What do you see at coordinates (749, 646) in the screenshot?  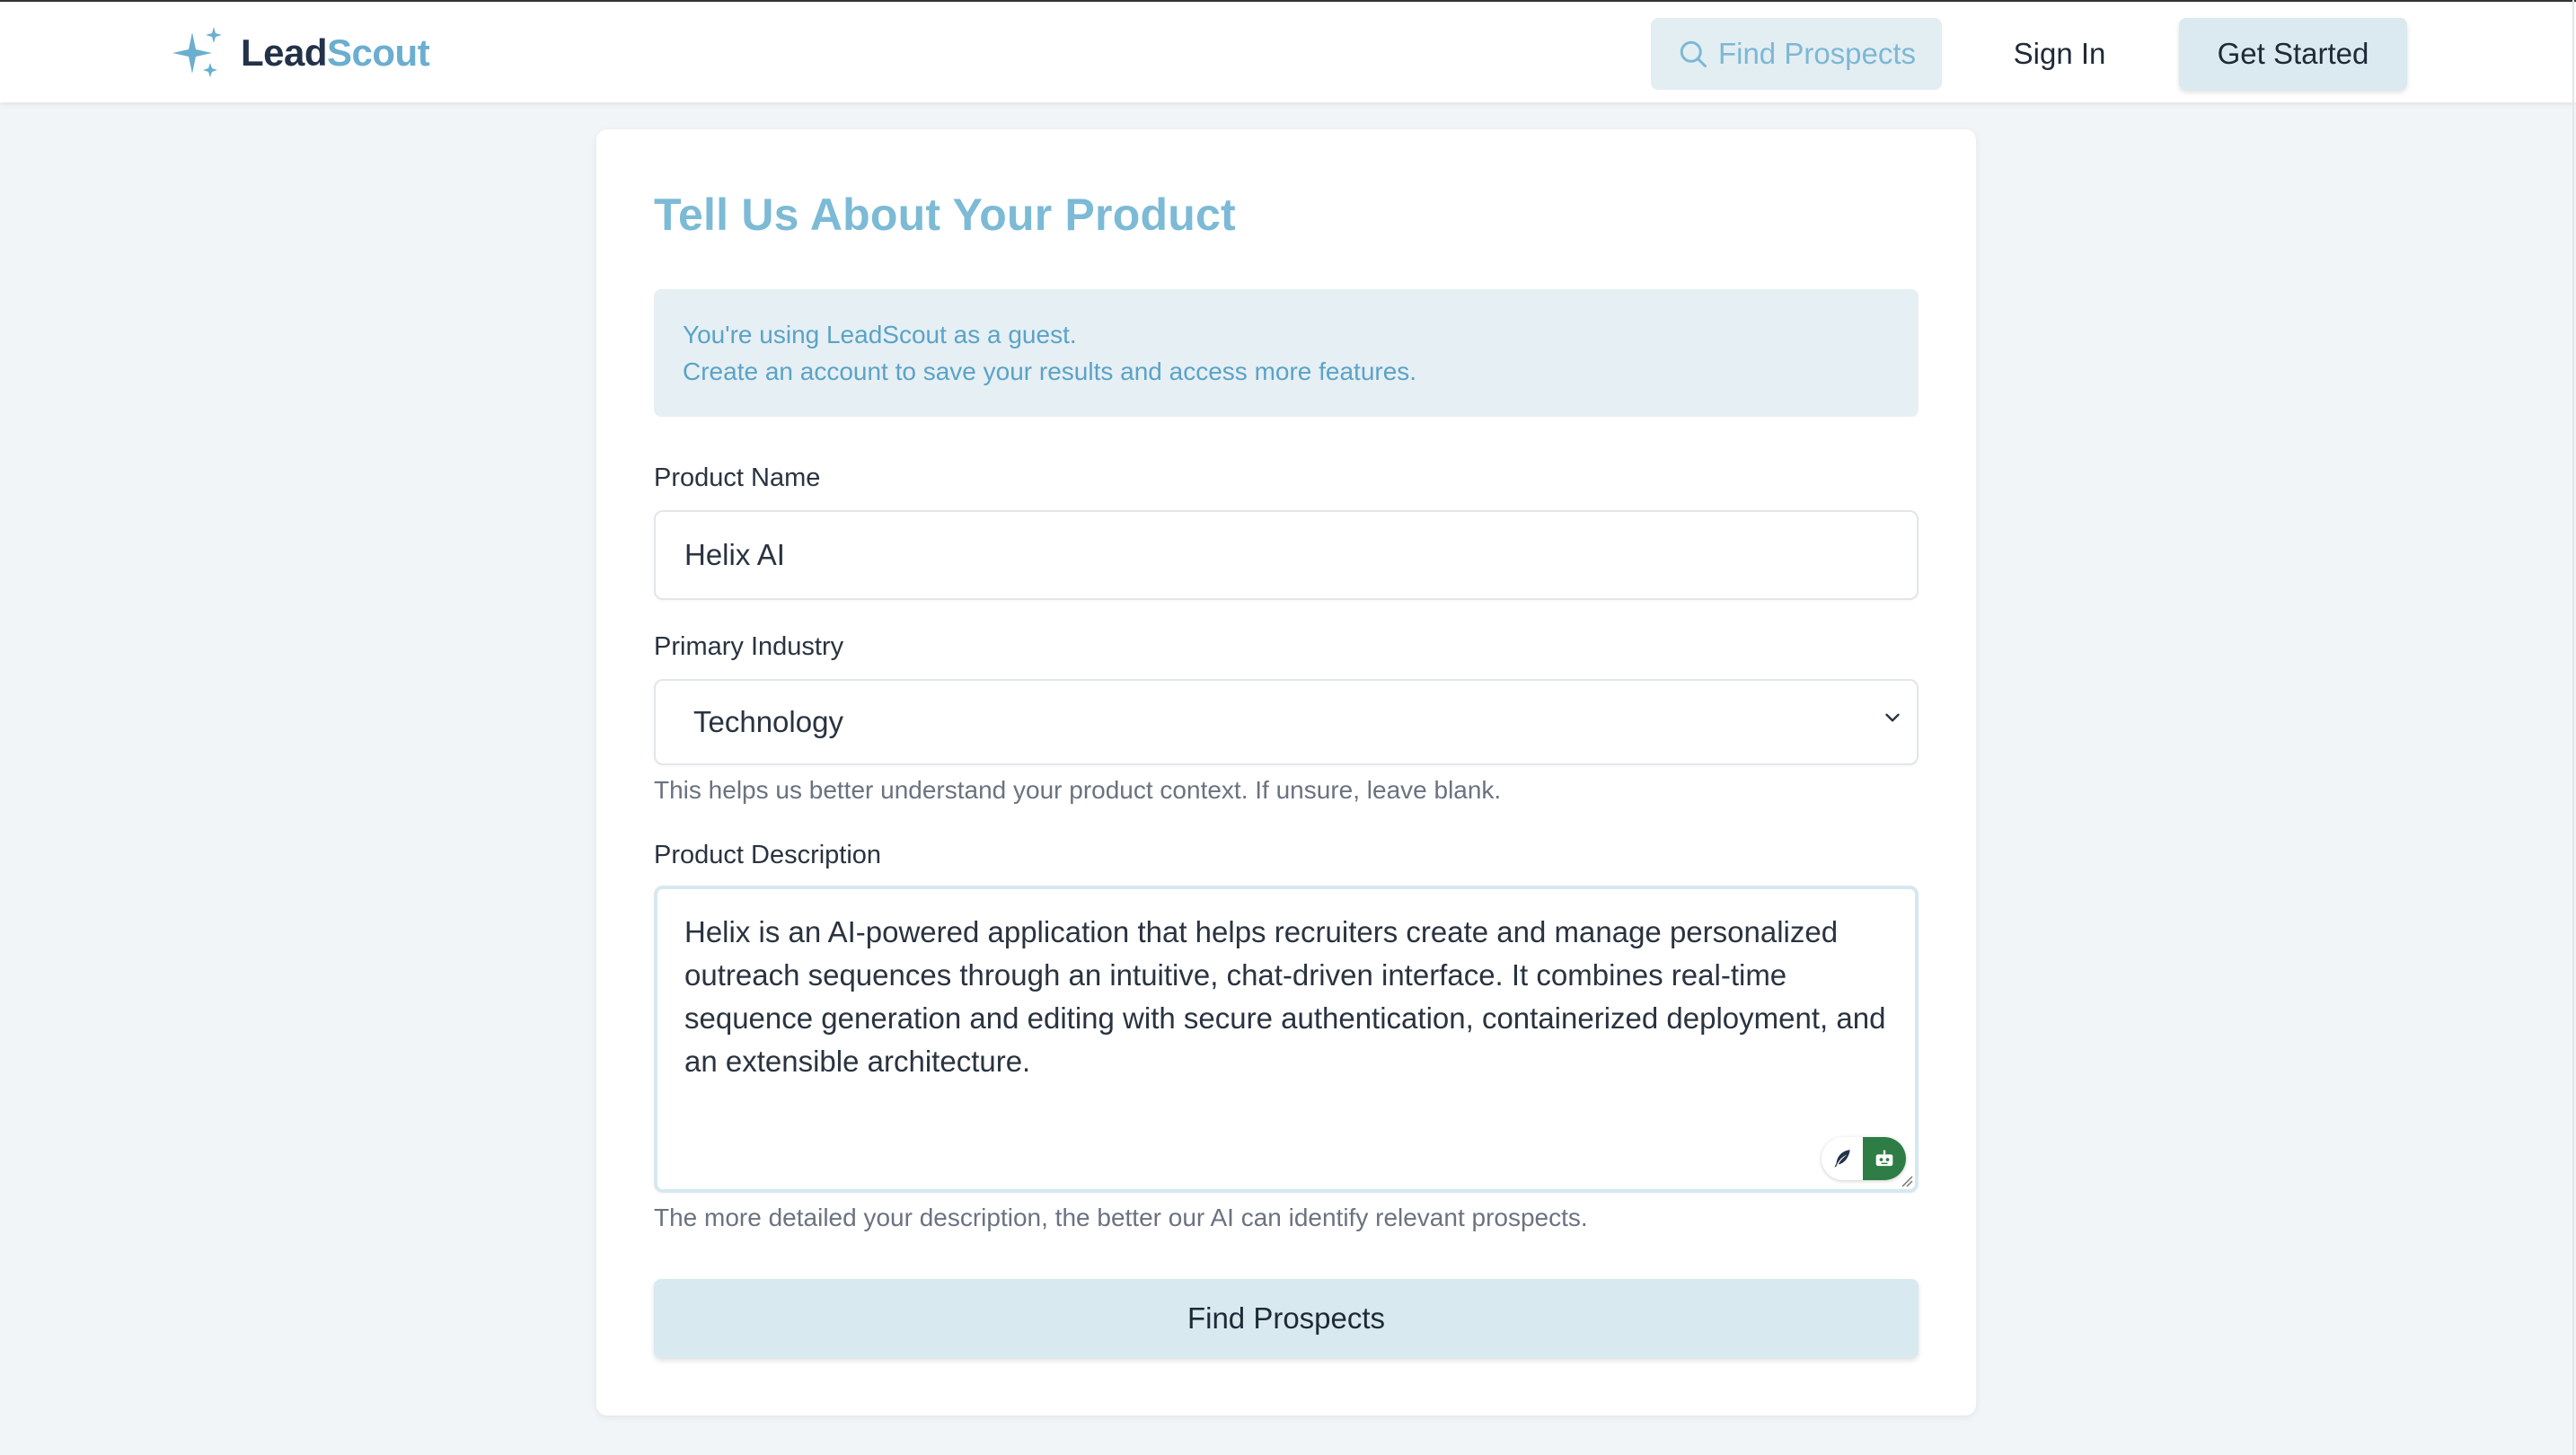 I see `primary-industry-label: Primary Industry` at bounding box center [749, 646].